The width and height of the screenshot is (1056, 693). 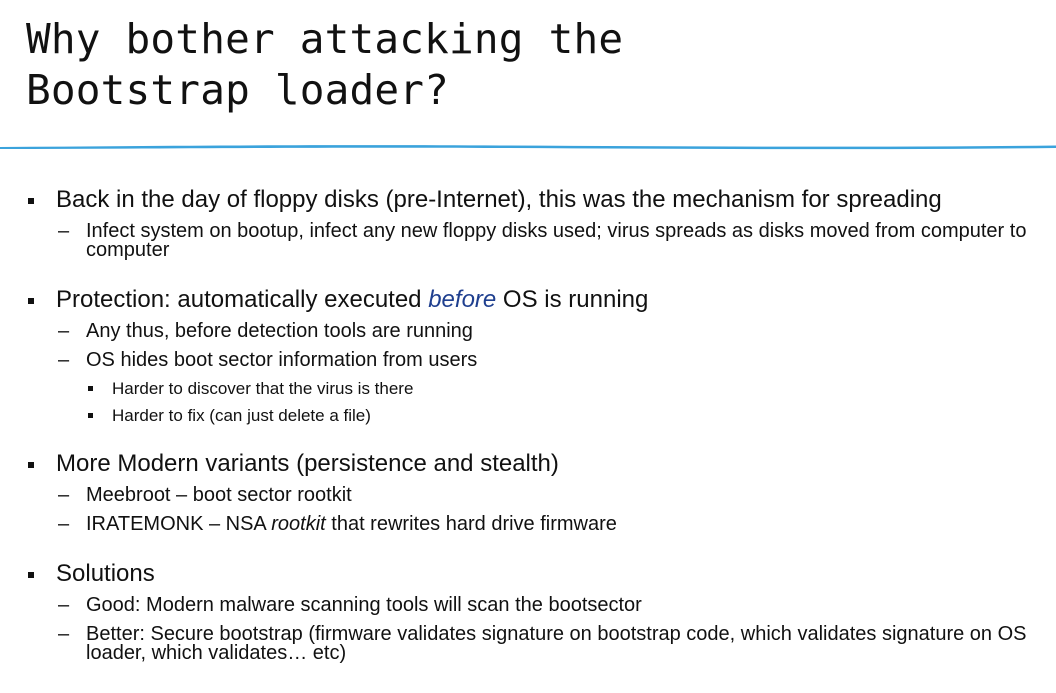 I want to click on slide-title-line-1: Why bother attacking the, so click(x=325, y=39).